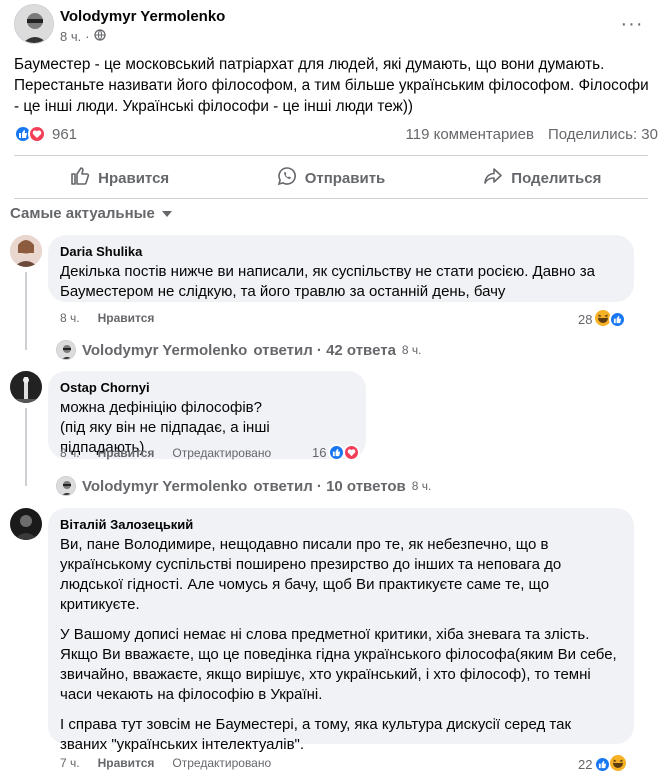  What do you see at coordinates (602, 762) in the screenshot?
I see `comment-reactions: 22` at bounding box center [602, 762].